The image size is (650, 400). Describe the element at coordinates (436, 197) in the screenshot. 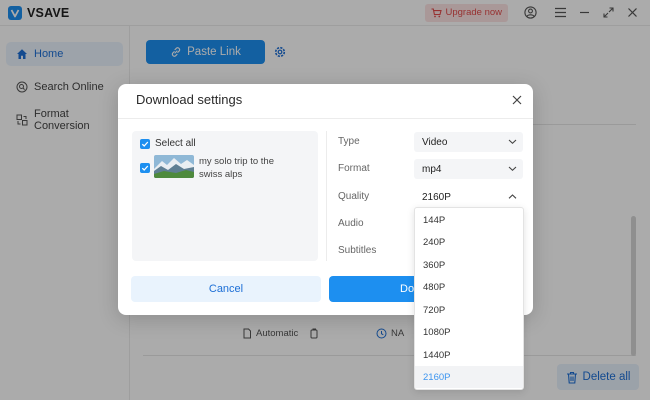

I see `quality-value: 2160P` at that location.